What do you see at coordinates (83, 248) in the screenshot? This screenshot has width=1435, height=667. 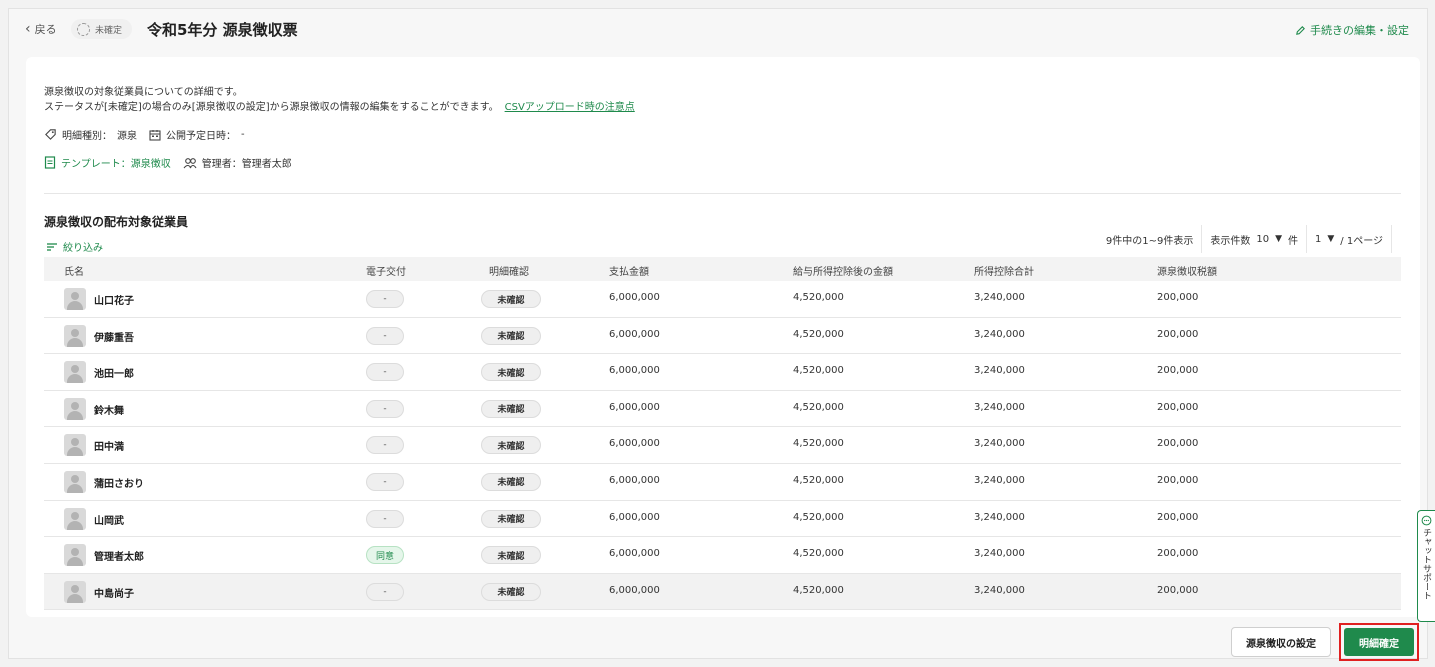 I see `filter-label: 絞り込み` at bounding box center [83, 248].